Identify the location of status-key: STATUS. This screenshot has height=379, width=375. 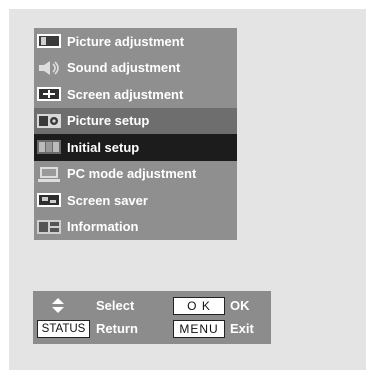
(63, 329).